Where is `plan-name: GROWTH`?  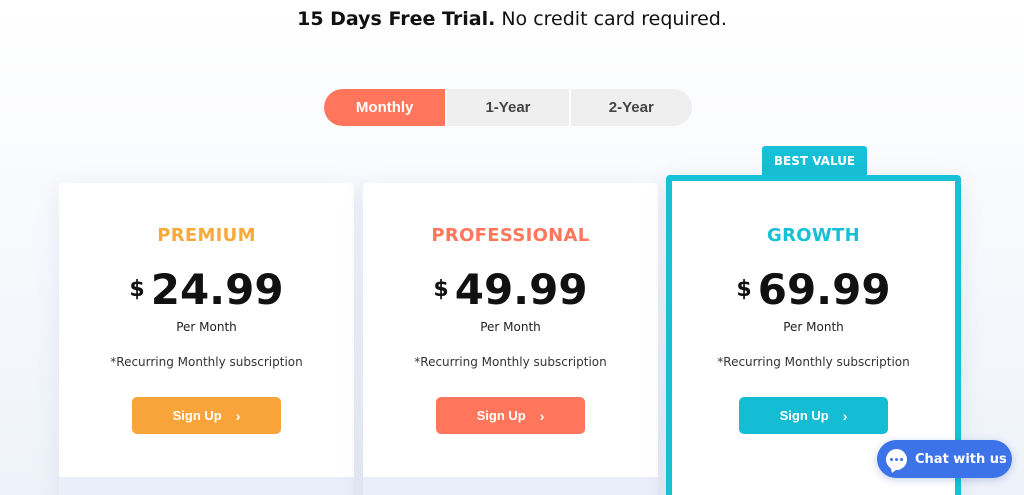
plan-name: GROWTH is located at coordinates (813, 235).